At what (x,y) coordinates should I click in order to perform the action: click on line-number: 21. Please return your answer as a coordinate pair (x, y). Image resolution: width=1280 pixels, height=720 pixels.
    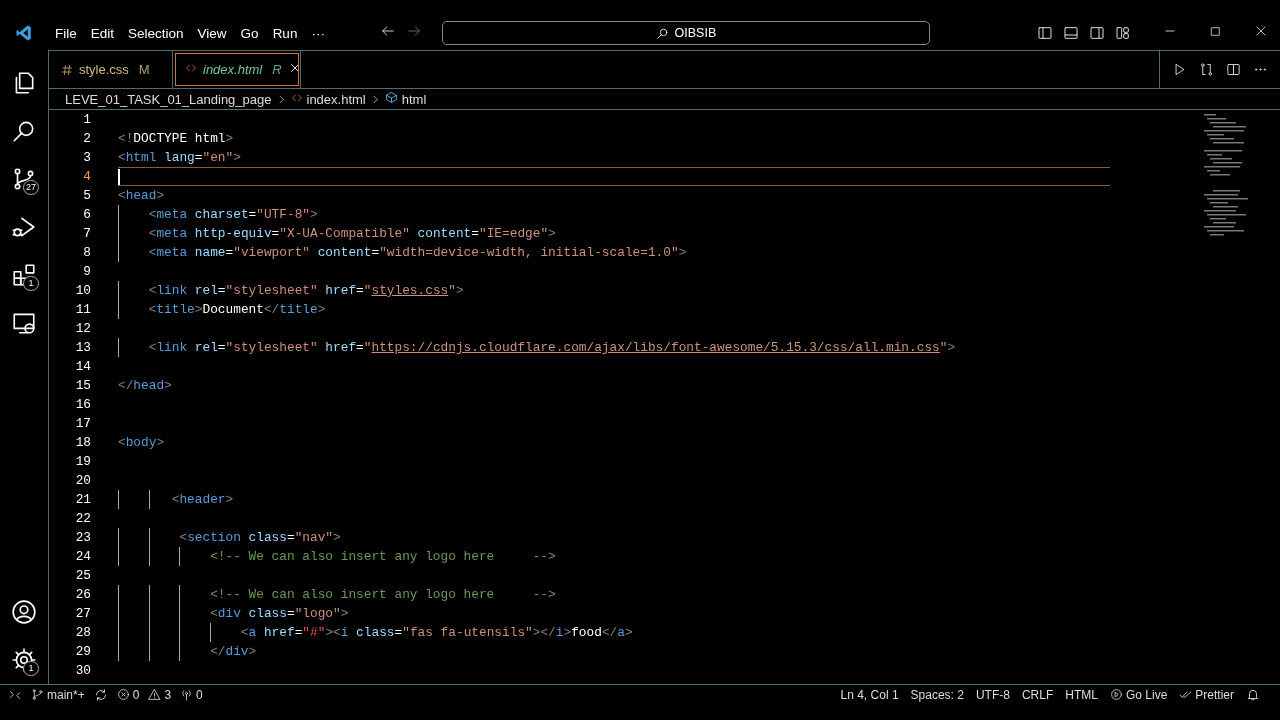
    Looking at the image, I should click on (82, 499).